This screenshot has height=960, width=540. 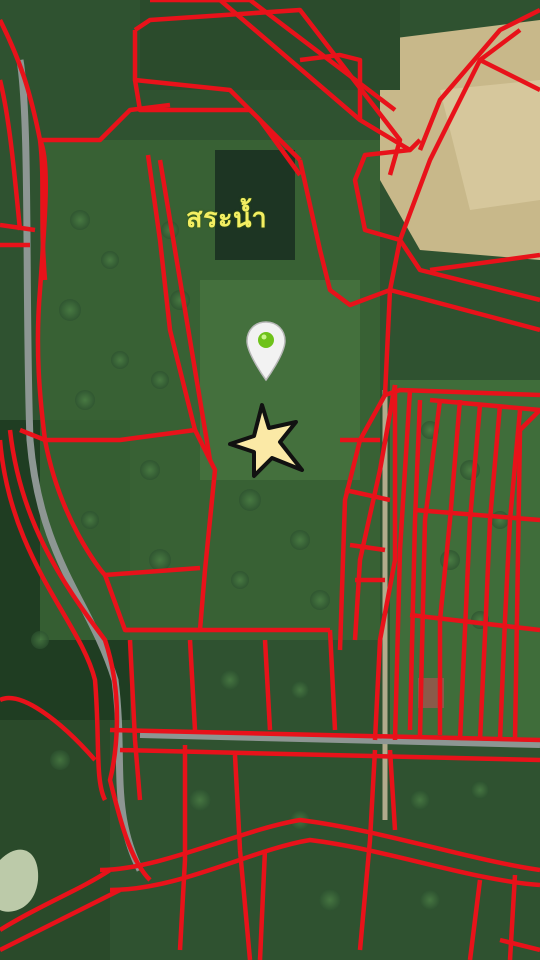 I want to click on map-pin-icon, so click(x=266, y=351).